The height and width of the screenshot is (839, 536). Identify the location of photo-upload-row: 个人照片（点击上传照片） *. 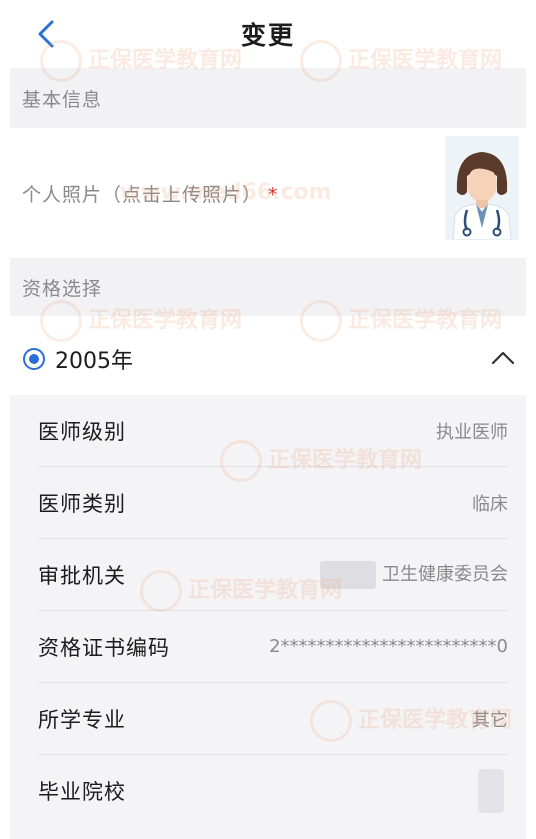
(268, 193).